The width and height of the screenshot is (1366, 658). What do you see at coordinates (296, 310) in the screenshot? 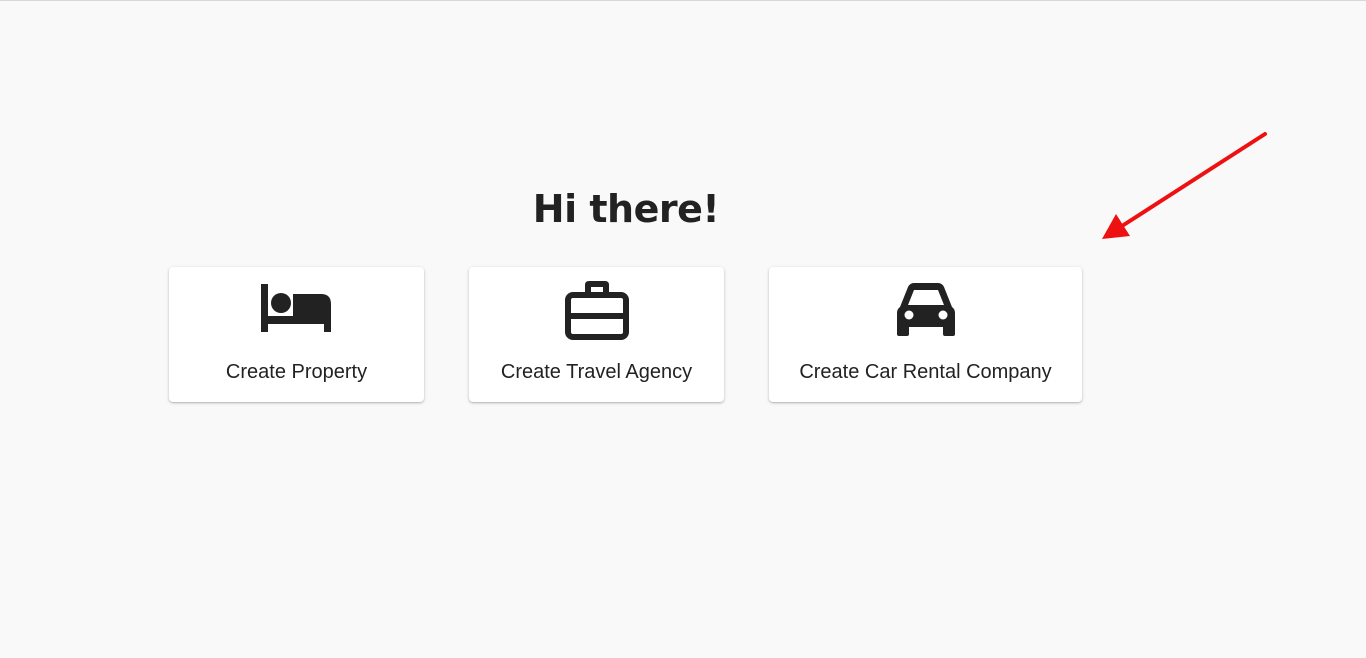
I see `bed-icon` at bounding box center [296, 310].